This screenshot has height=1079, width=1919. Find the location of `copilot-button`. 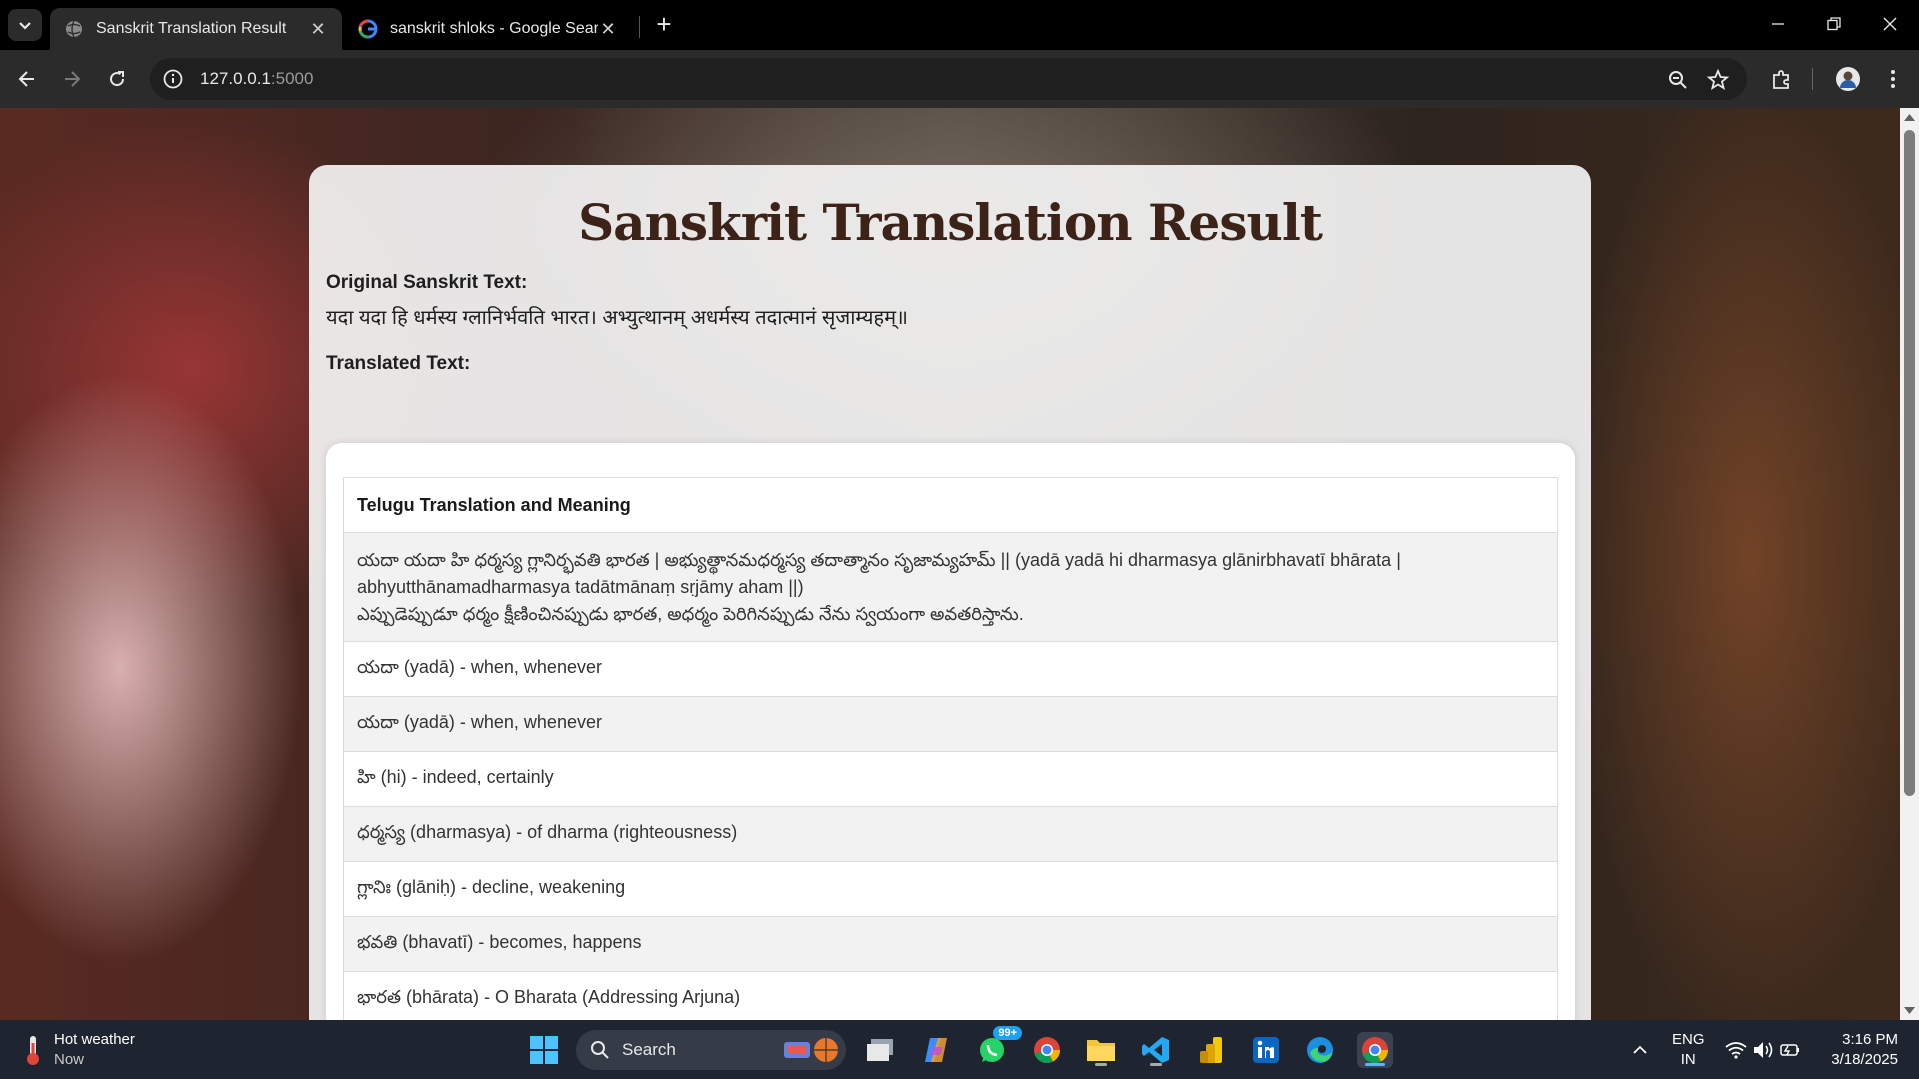

copilot-button is located at coordinates (936, 1050).